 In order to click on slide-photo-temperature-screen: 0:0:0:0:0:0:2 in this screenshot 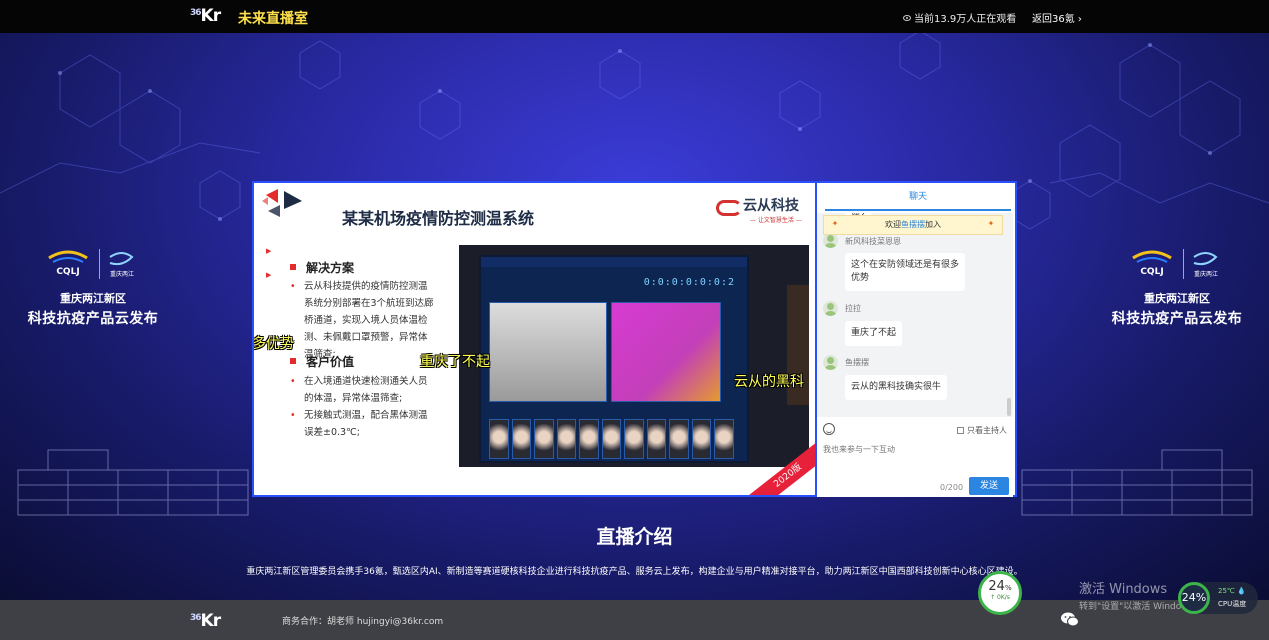, I will do `click(634, 356)`.